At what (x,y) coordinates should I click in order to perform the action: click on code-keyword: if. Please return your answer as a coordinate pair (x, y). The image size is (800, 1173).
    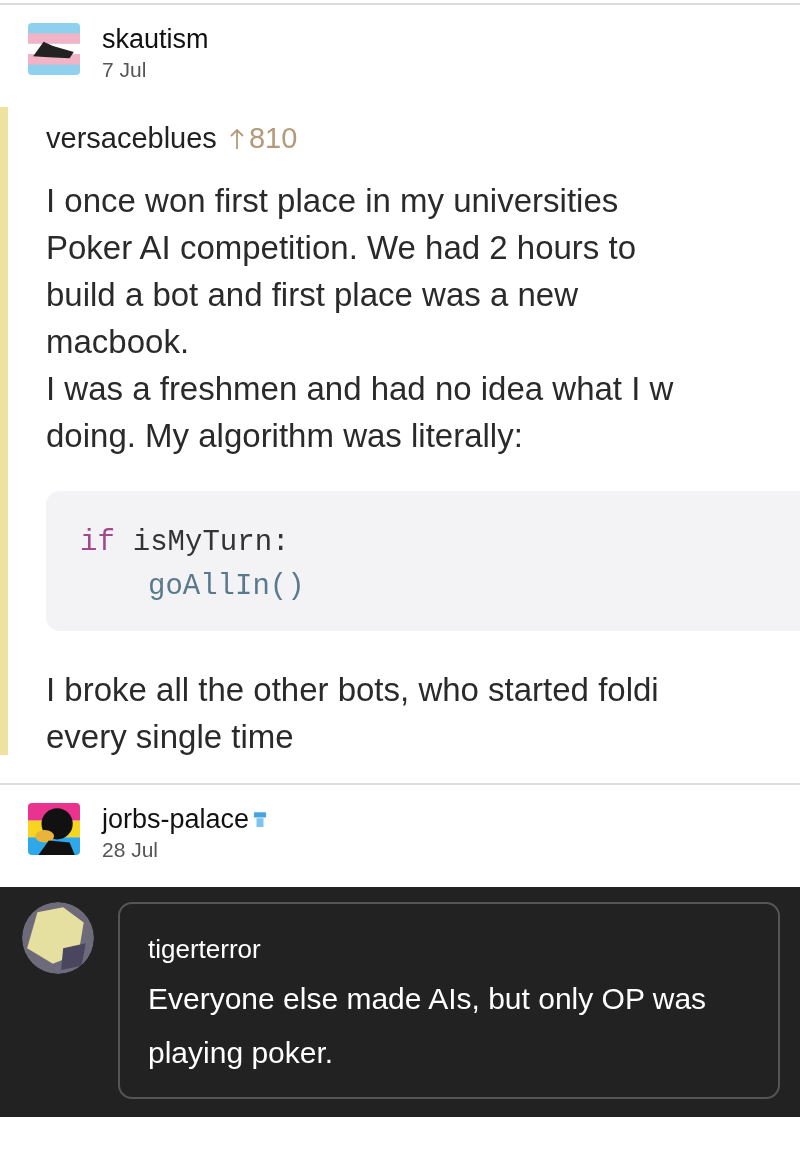
    Looking at the image, I should click on (97, 542).